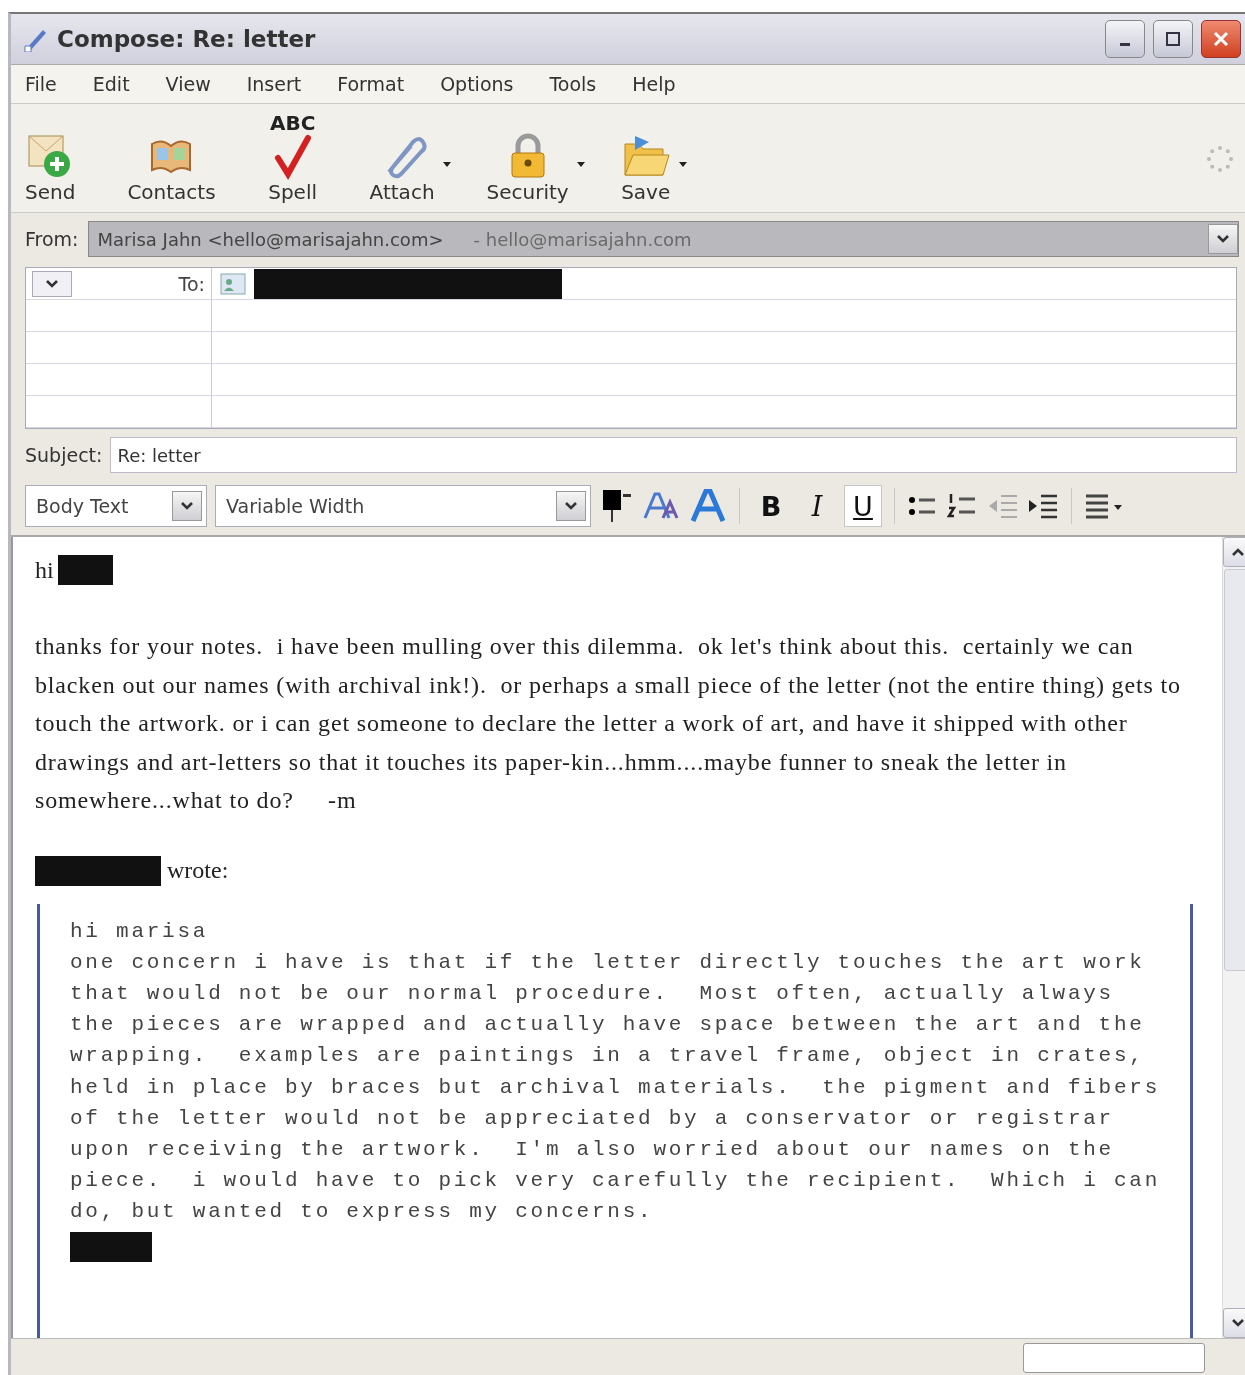 The image size is (1245, 1375). Describe the element at coordinates (771, 506) in the screenshot. I see `format-button: B` at that location.